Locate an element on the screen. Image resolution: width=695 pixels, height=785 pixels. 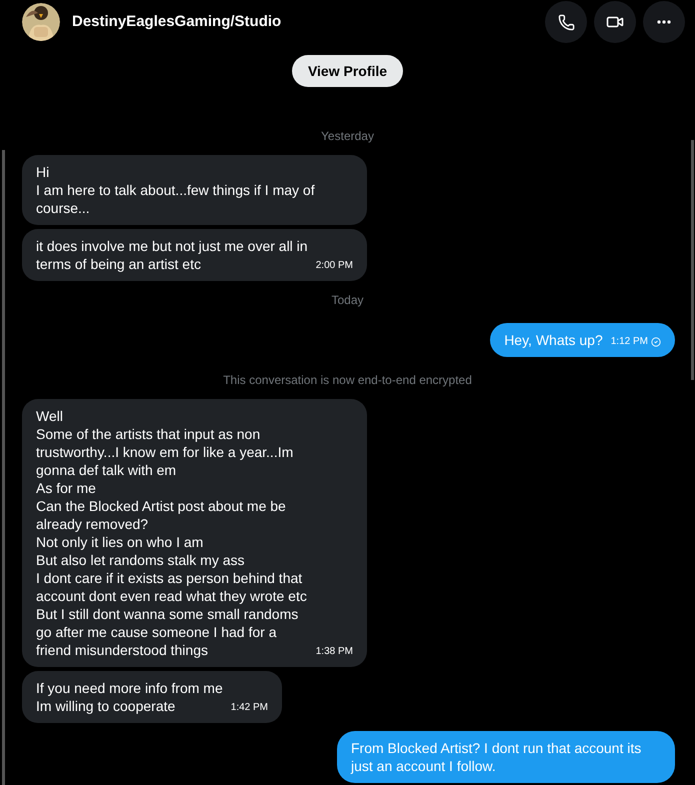
message-text: If you need more info from me Im willing to cooperate is located at coordinates (129, 697).